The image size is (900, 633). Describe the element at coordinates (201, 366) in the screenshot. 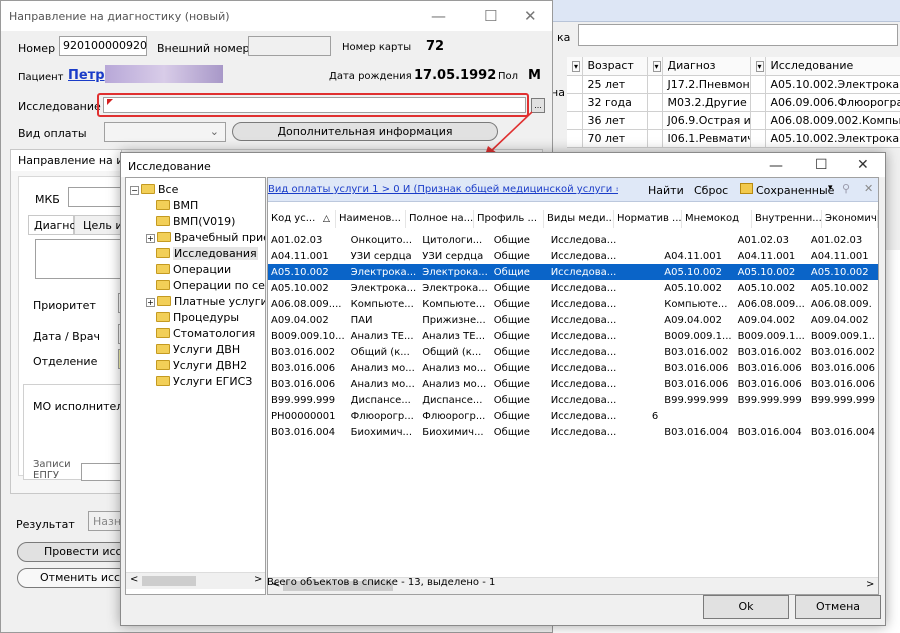

I see `tree-node: Услуги ДВН2` at that location.